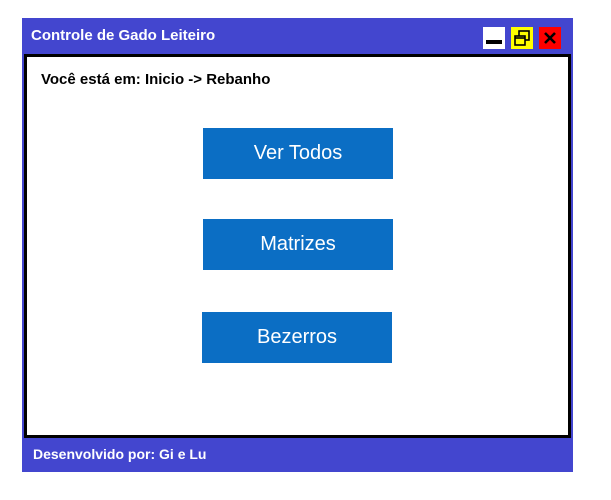 This screenshot has height=500, width=611. I want to click on minimize-button, so click(494, 38).